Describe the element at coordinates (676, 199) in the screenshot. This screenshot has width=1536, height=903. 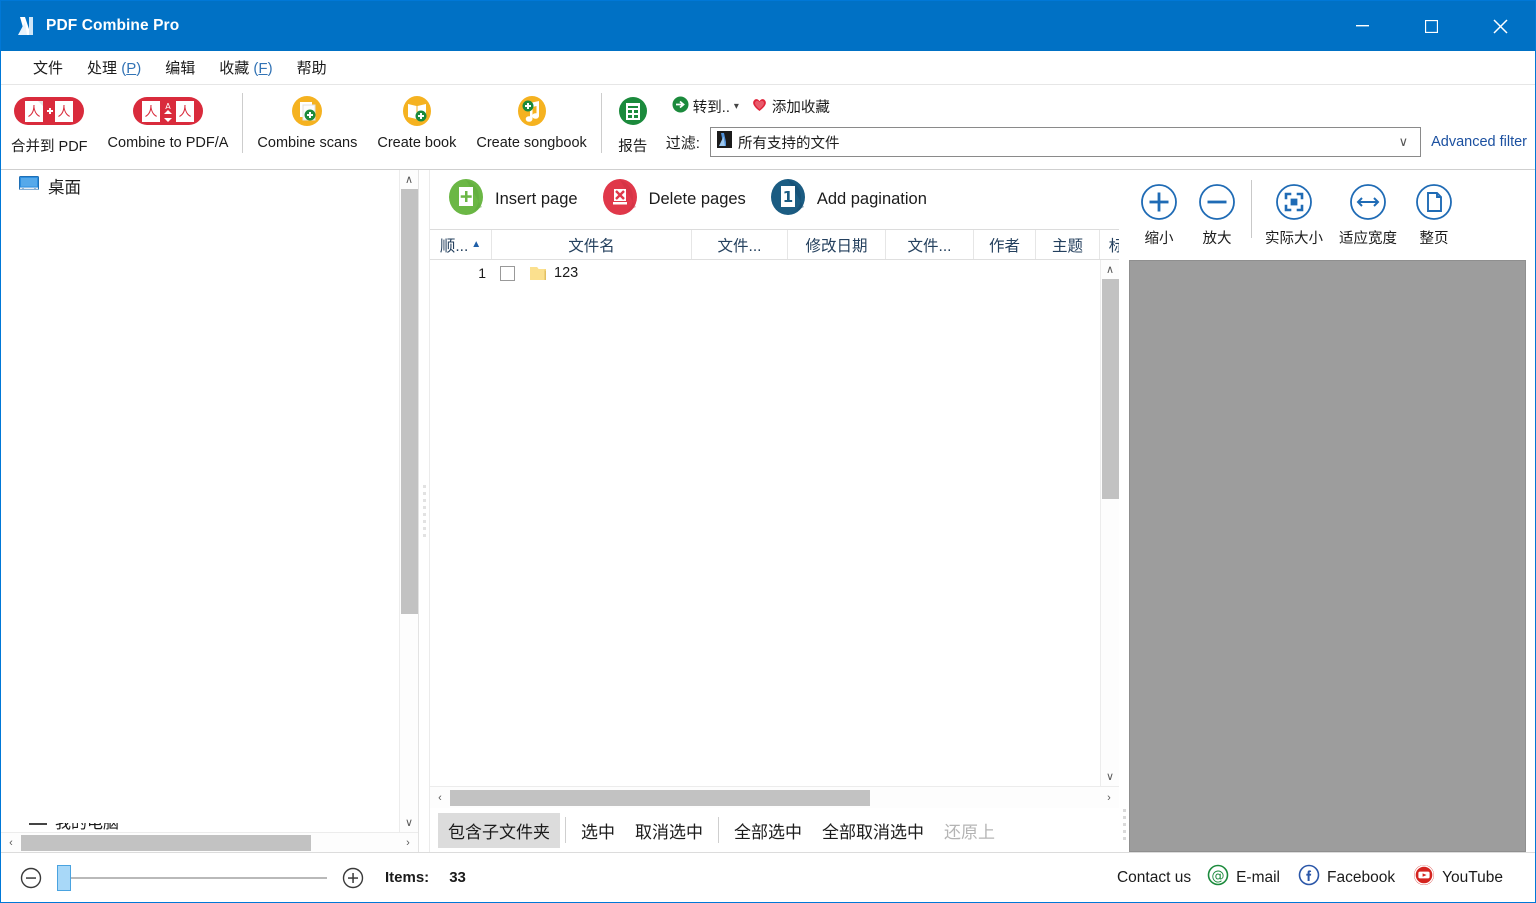
I see `delete-pages-button: Delete pages` at that location.